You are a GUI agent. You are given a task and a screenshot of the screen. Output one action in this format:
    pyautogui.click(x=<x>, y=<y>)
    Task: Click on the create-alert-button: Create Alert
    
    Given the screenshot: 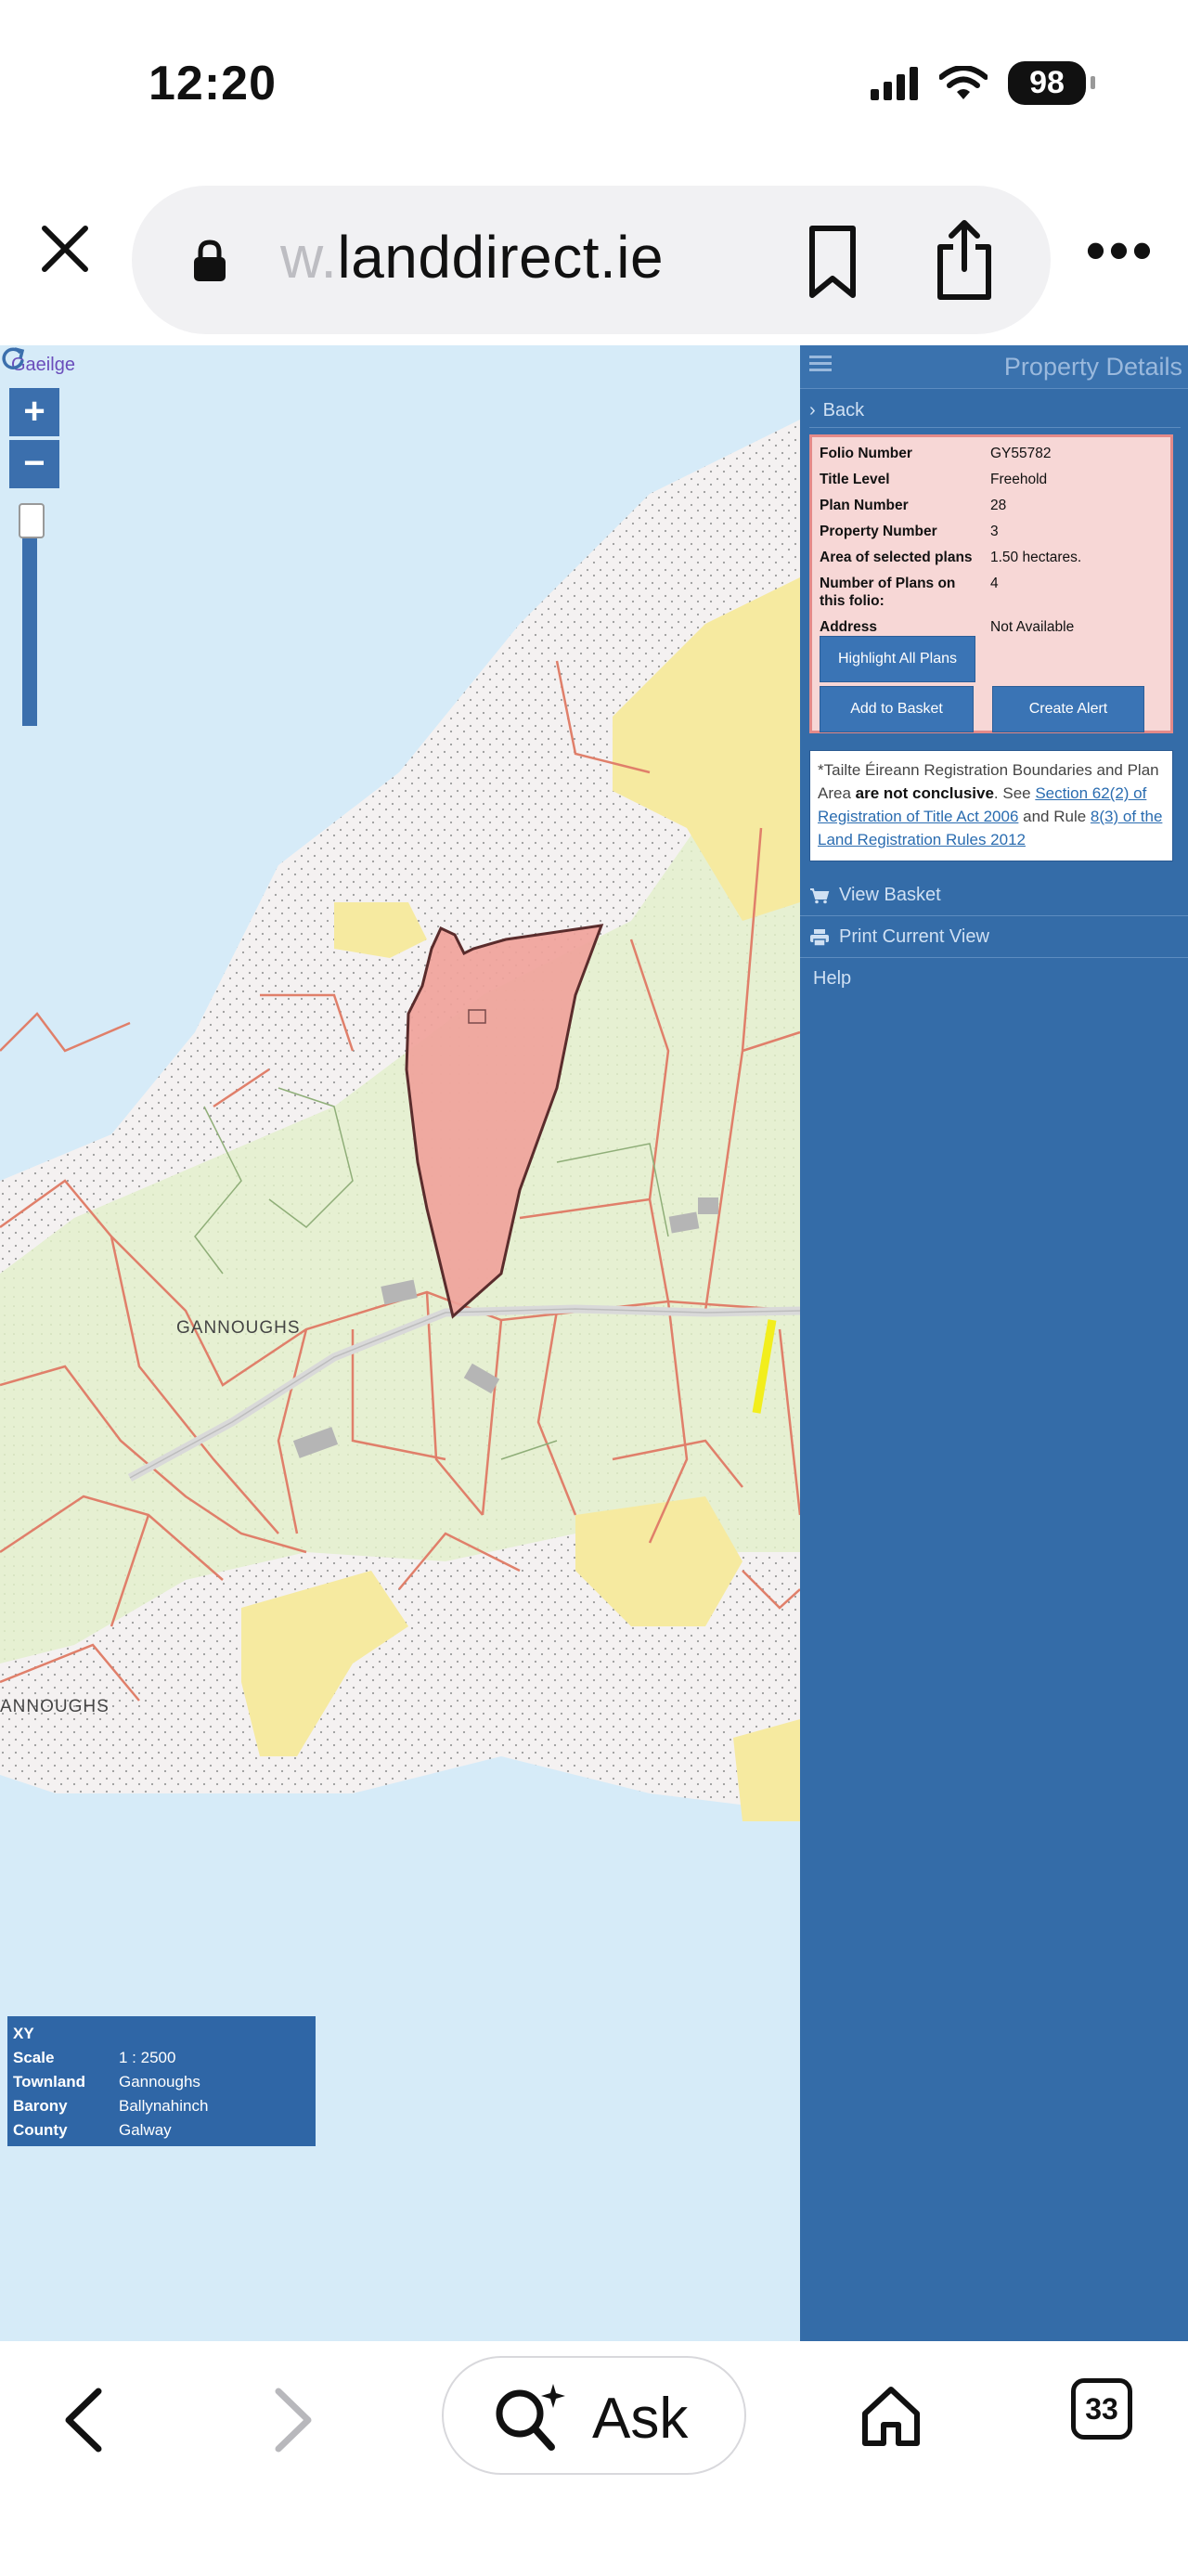 What is the action you would take?
    pyautogui.click(x=1068, y=709)
    